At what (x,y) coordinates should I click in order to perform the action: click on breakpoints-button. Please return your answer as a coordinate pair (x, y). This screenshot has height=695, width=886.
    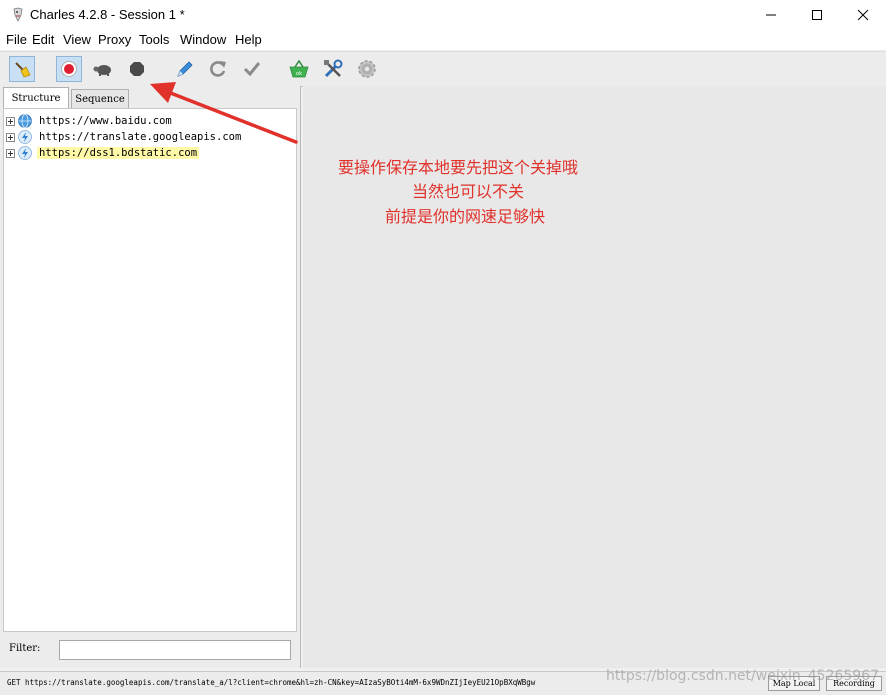
    Looking at the image, I should click on (137, 69).